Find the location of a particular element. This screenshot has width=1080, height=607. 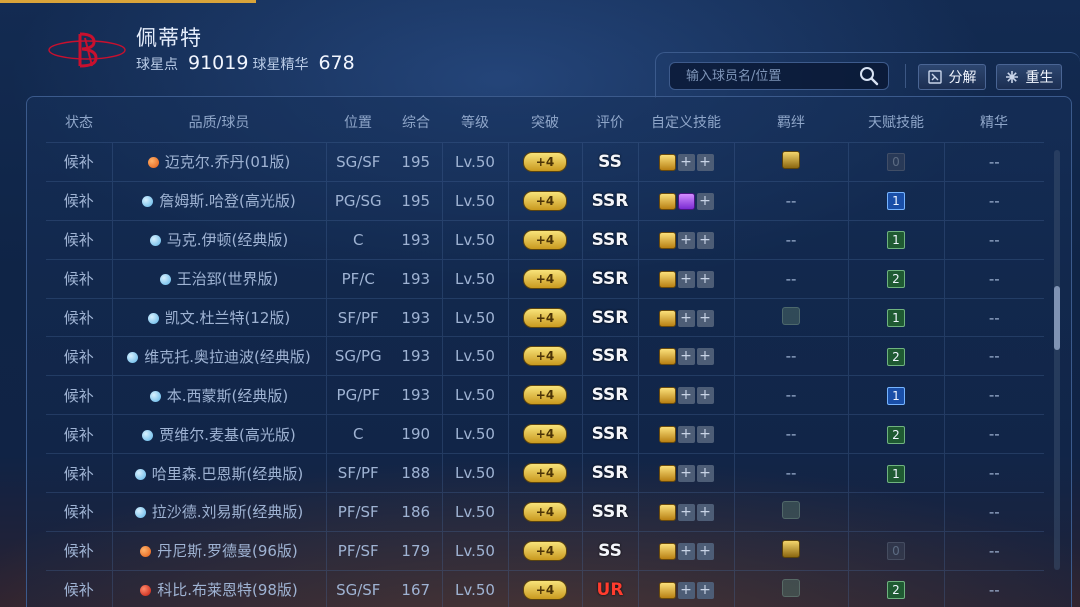

table-row: 候补 哈里森.巴恩斯(经典版) SF/PF 188 Lv.50 +4 SSR + + -- 1 -- is located at coordinates (545, 473).